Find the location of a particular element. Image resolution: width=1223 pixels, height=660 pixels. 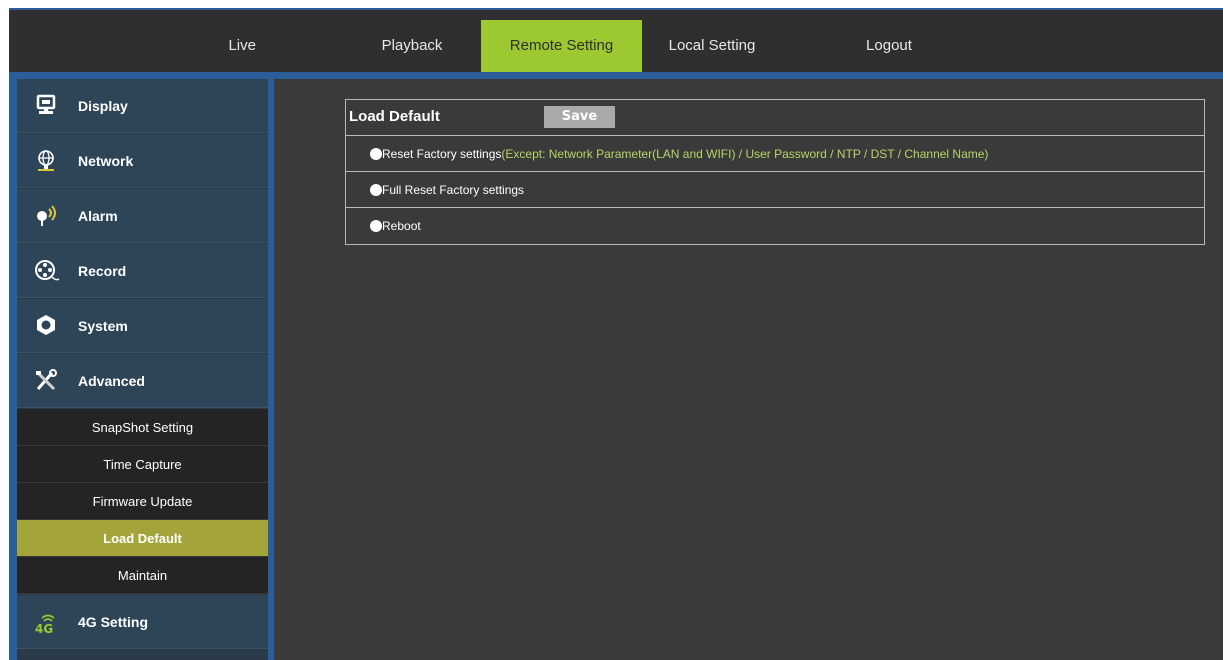

tab-logout: Logout is located at coordinates (889, 46).